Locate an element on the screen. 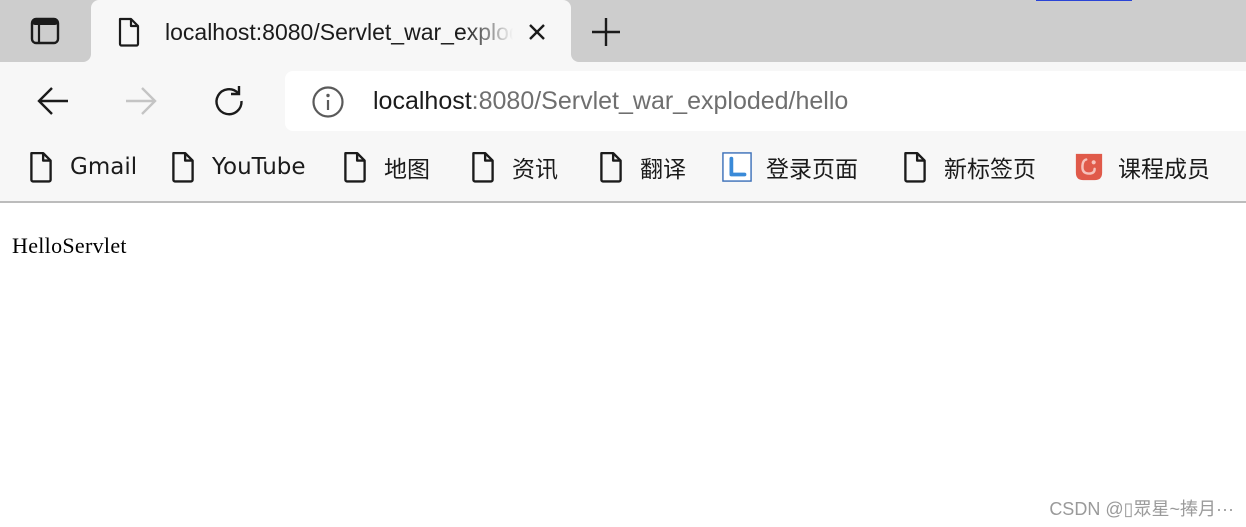 This screenshot has width=1246, height=527. bookmark-youtube: YouTube is located at coordinates (237, 167).